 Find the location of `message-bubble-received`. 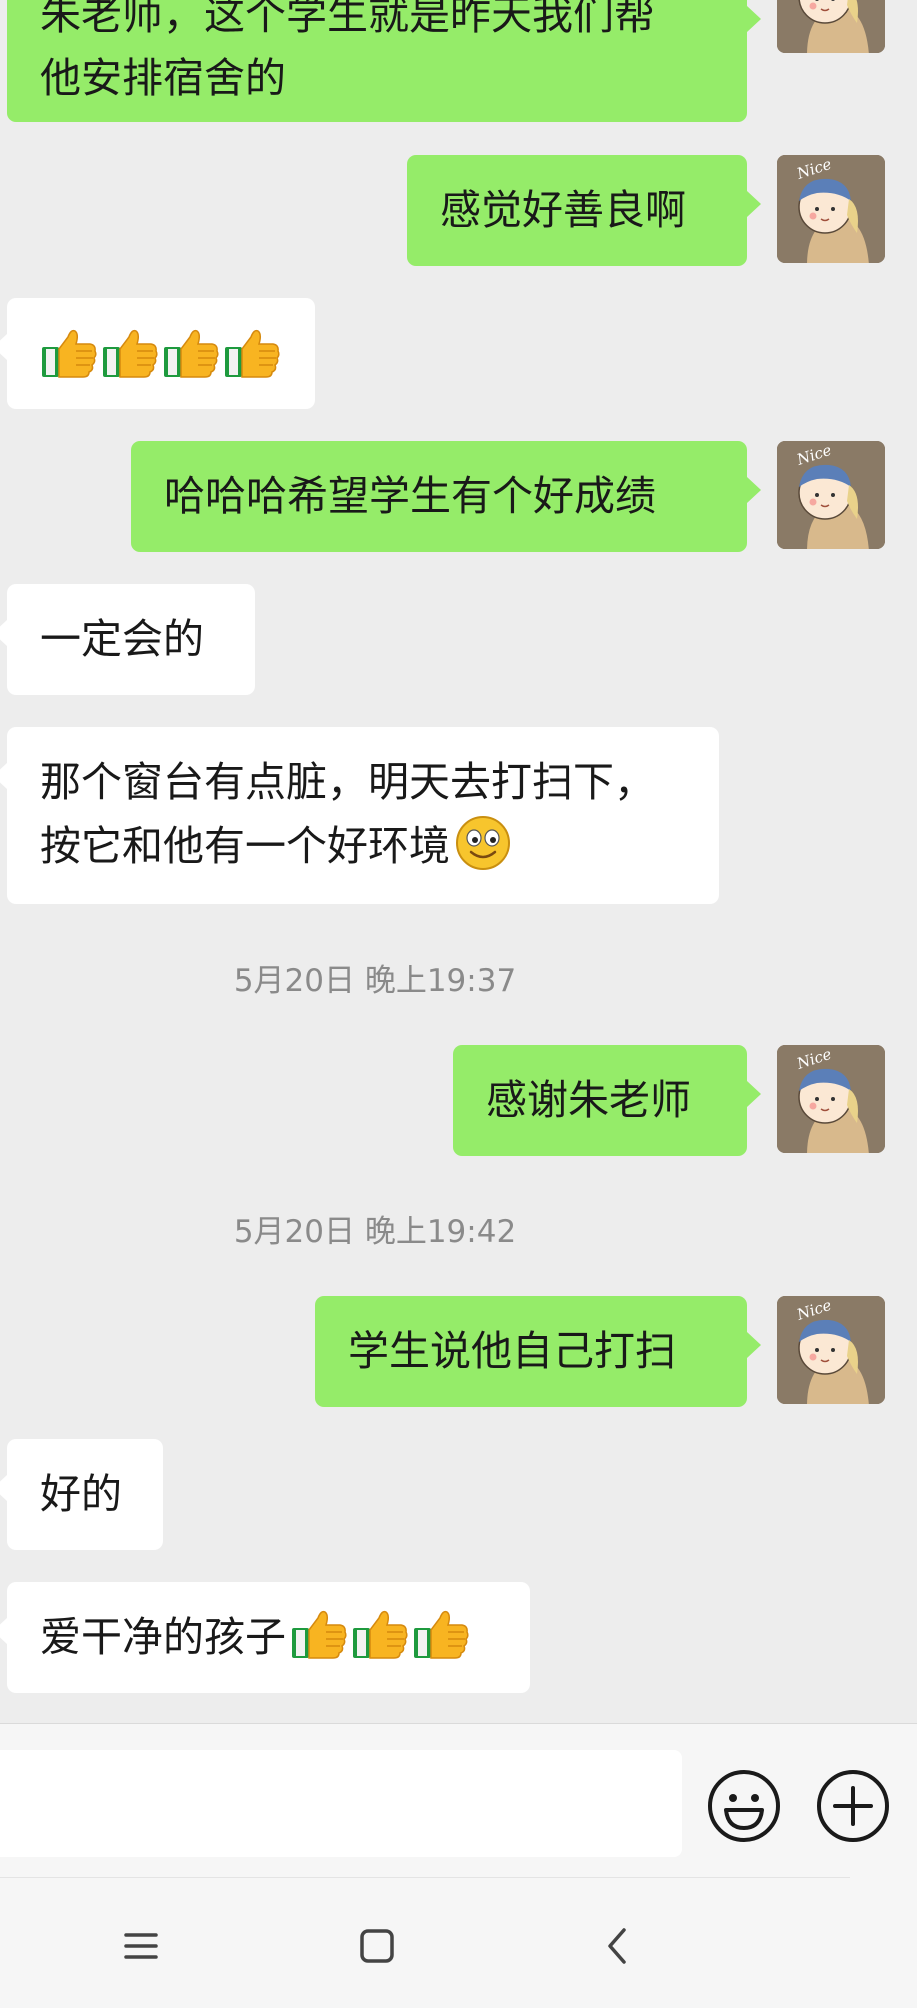

message-bubble-received is located at coordinates (157, 353).